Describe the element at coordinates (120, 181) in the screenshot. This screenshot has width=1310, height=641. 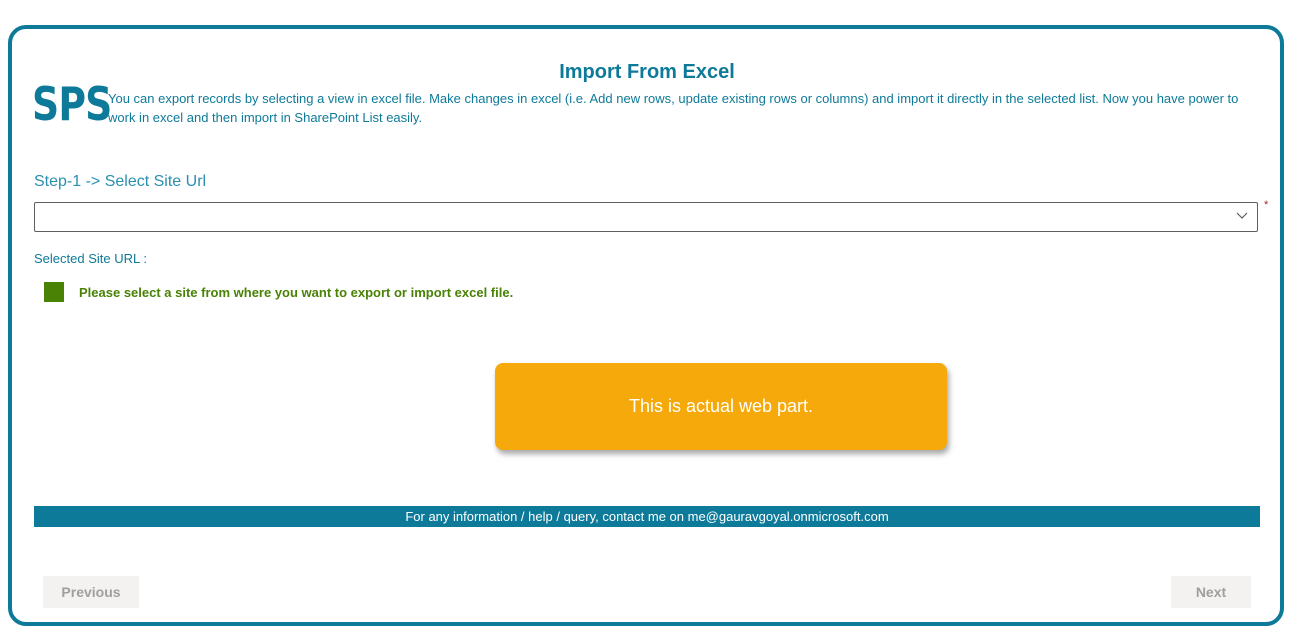
I see `step-1-label: Step-1 -> Select Site Url` at that location.